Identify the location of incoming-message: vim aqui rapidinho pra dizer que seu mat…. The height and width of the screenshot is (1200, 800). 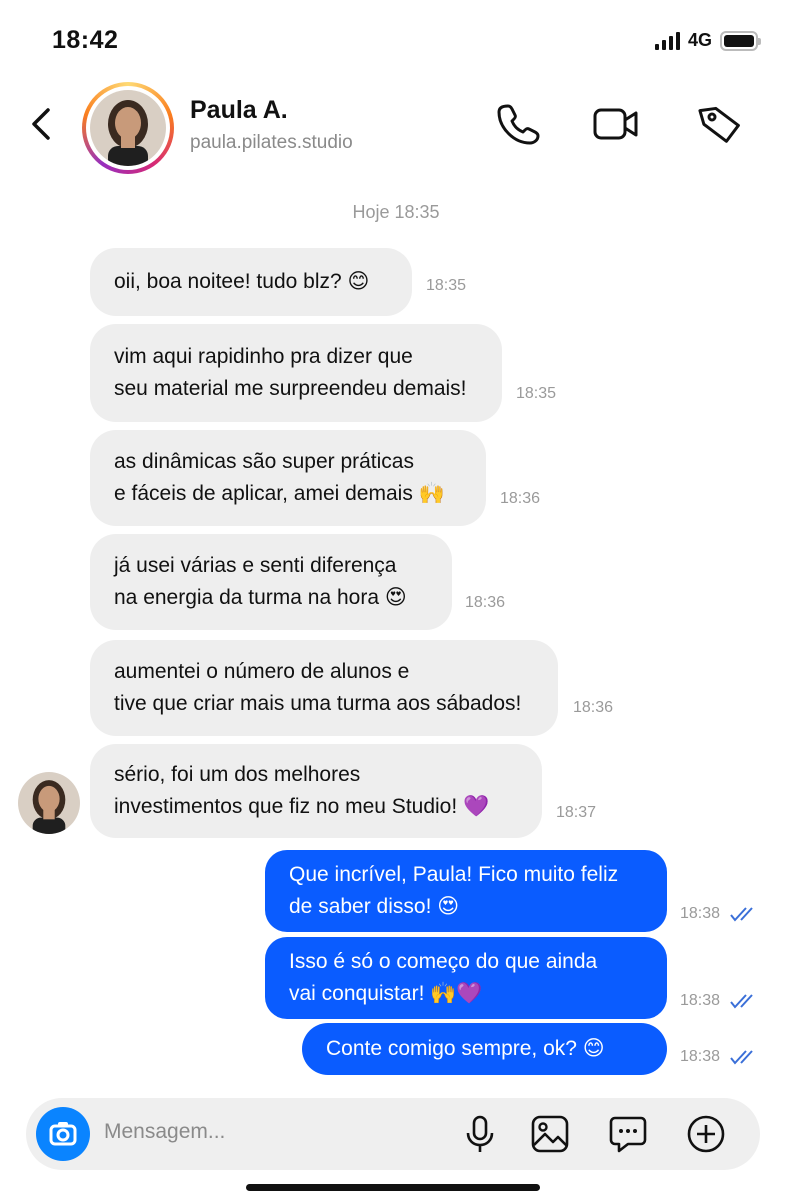
(296, 373).